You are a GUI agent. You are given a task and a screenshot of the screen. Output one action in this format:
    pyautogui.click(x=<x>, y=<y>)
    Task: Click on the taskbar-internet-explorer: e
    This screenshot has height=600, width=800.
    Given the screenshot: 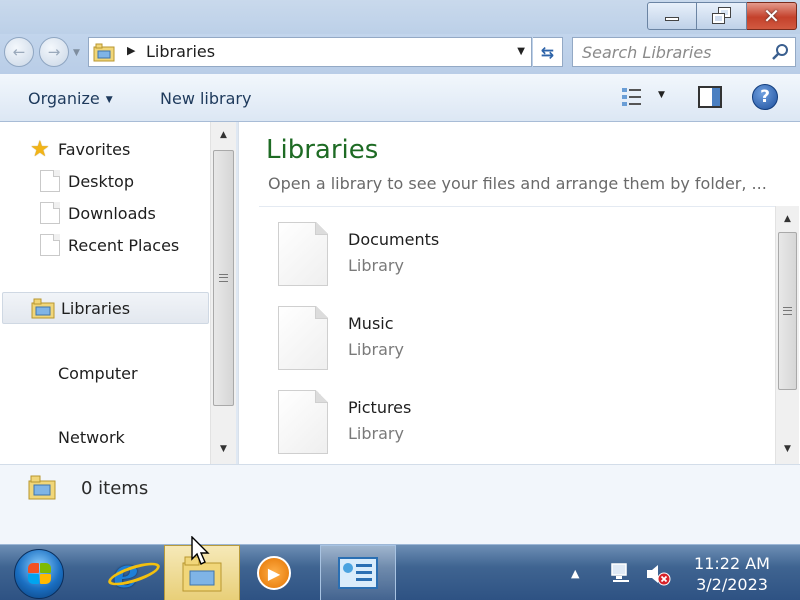 What is the action you would take?
    pyautogui.click(x=126, y=572)
    